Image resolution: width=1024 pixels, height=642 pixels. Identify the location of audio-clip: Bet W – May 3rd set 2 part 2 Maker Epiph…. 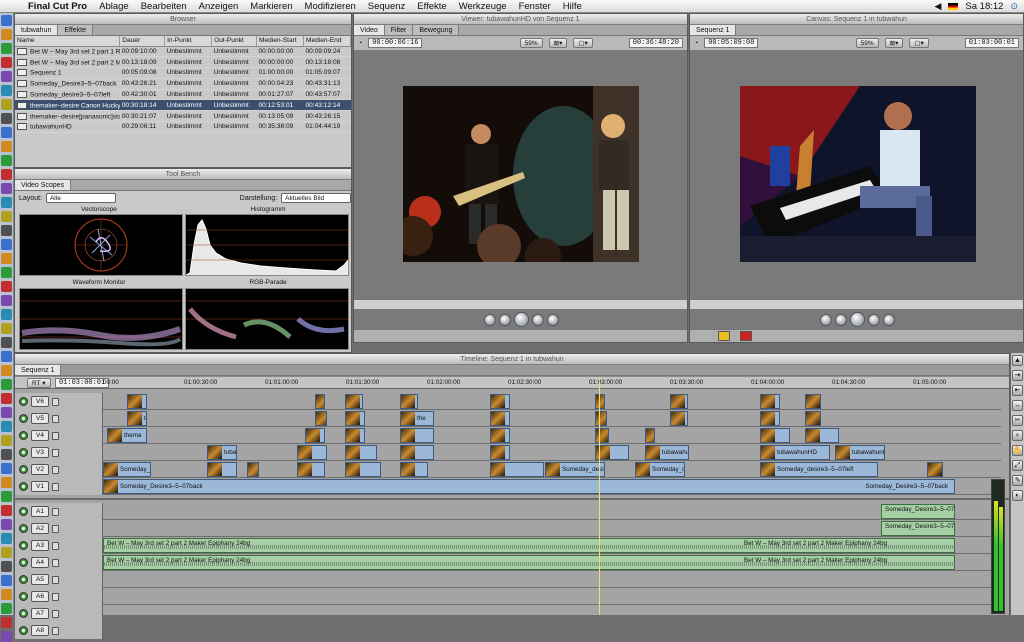
(529, 545).